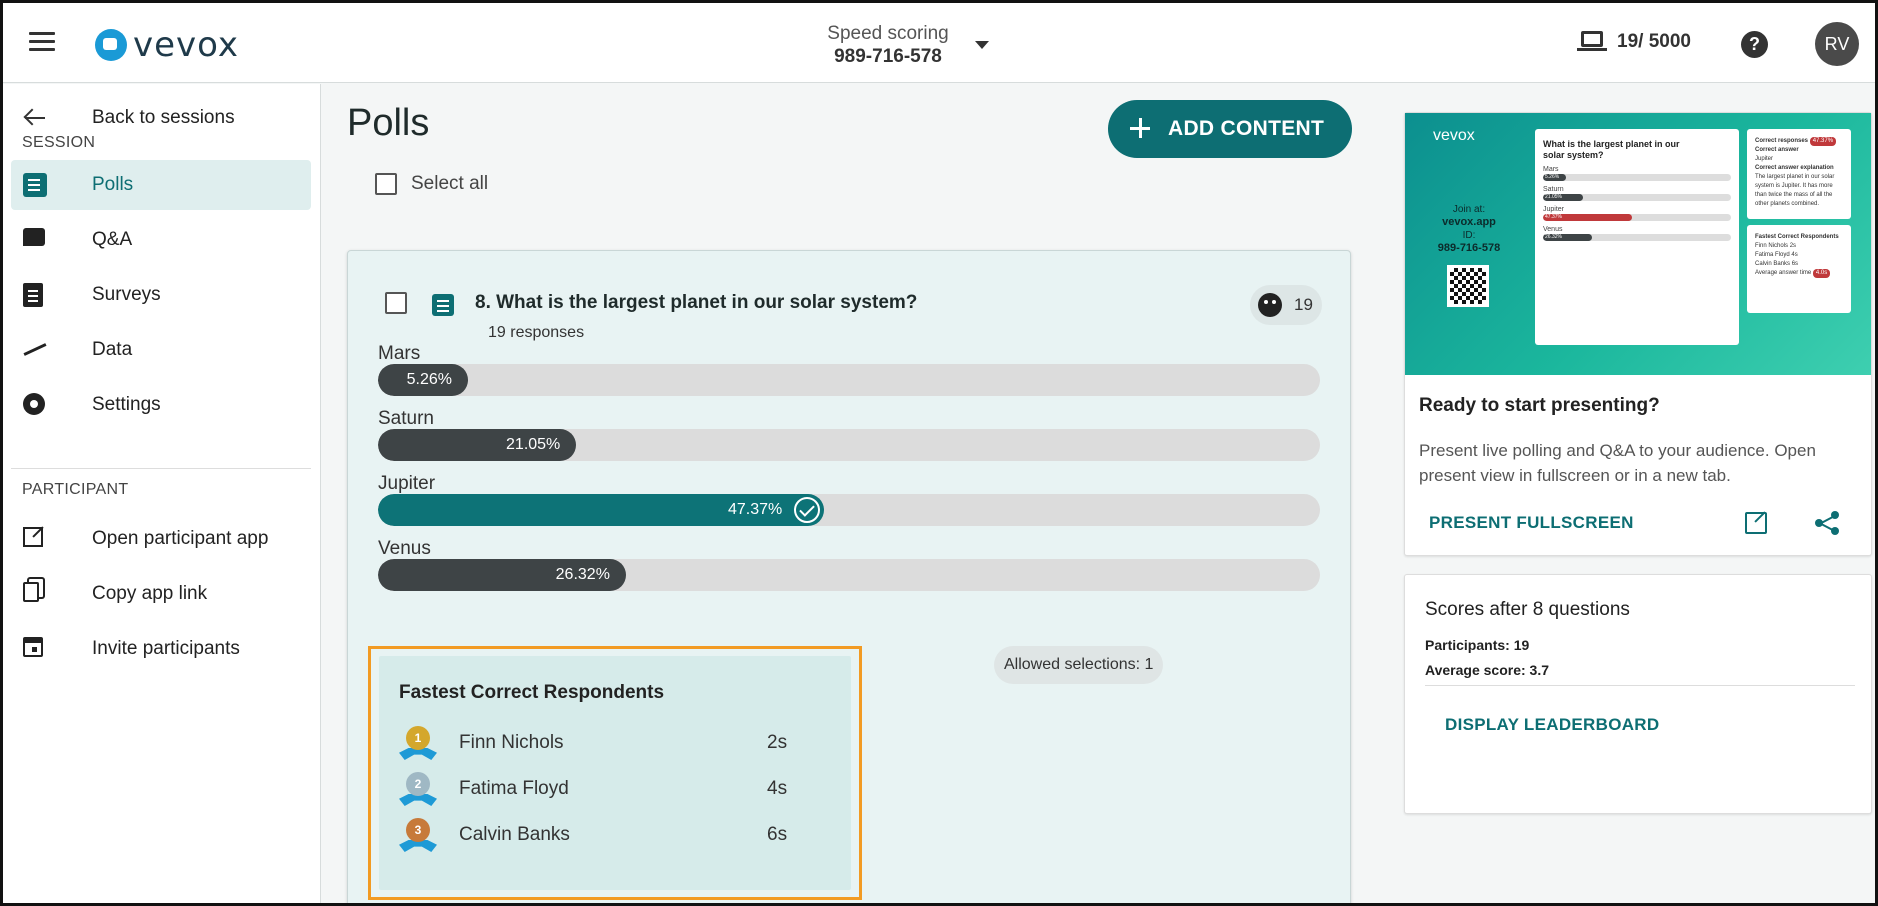  Describe the element at coordinates (849, 380) in the screenshot. I see `option-bar-track: 5.26%` at that location.